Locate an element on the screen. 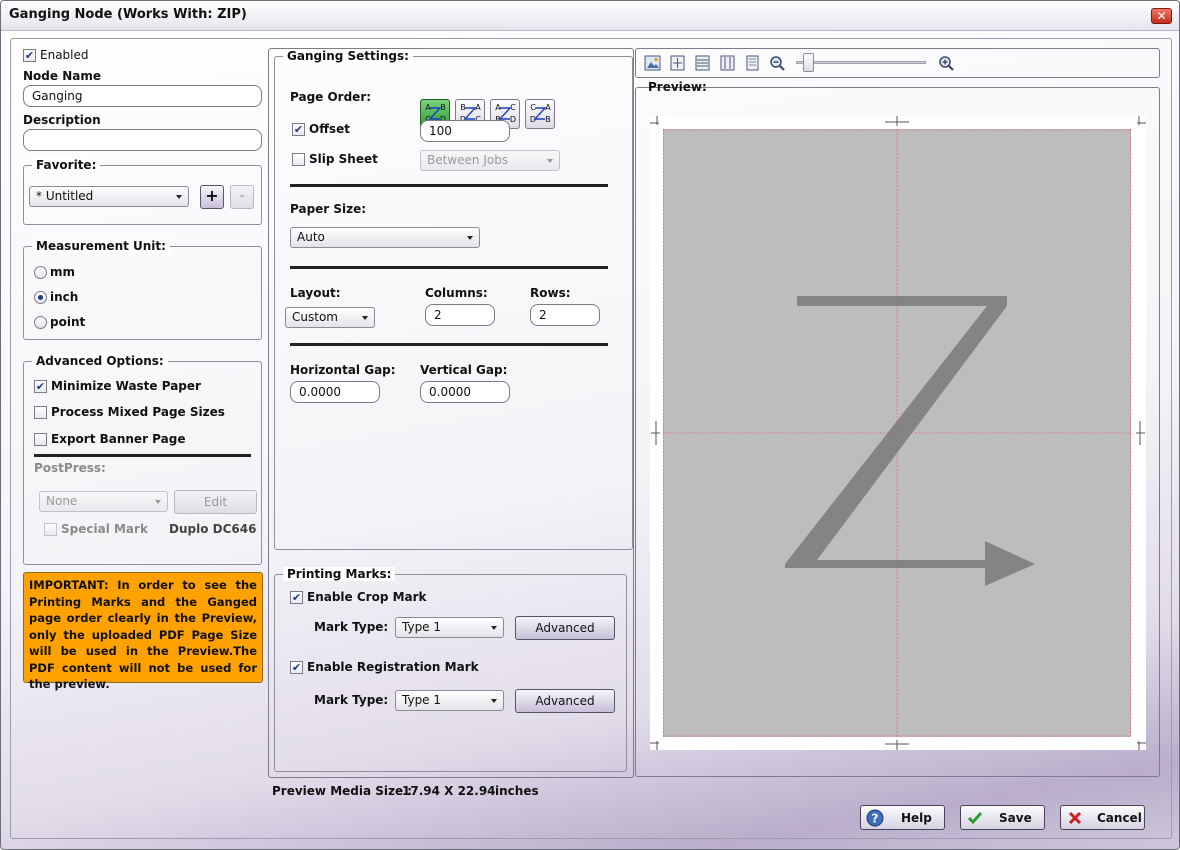 The width and height of the screenshot is (1180, 850). paper-size-label: Paper Size: is located at coordinates (328, 209).